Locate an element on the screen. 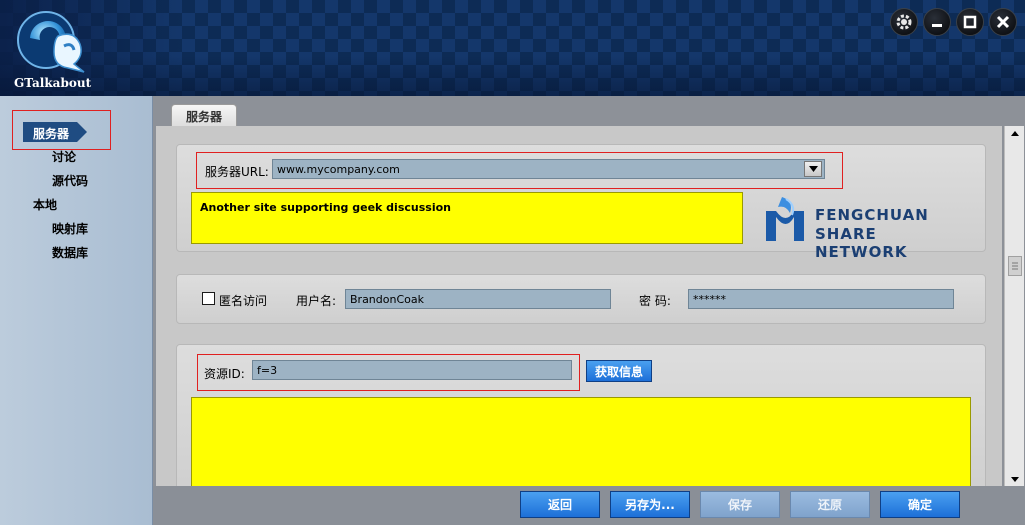  sidebar-item-mapping-library: 映射库 is located at coordinates (70, 228).